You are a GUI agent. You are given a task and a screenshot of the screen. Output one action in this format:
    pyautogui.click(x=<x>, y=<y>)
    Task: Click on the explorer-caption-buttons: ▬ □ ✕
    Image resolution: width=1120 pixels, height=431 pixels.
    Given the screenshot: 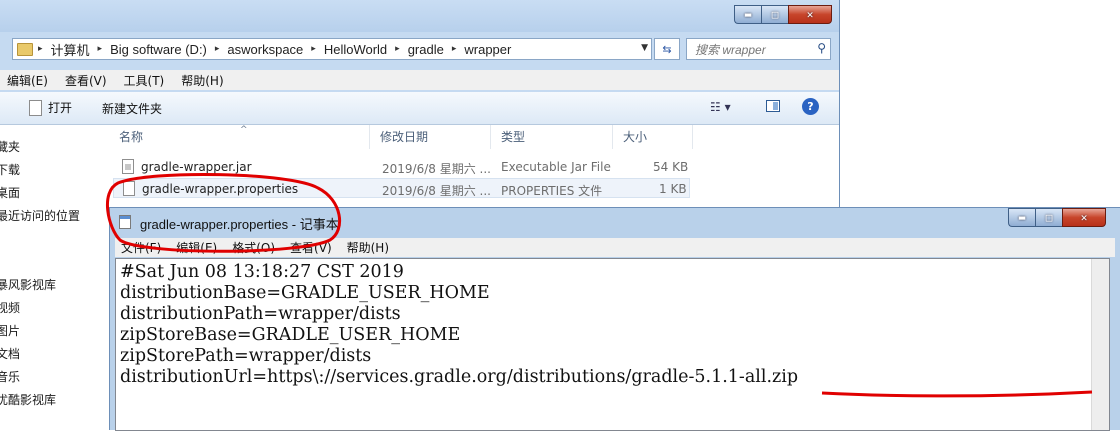 What is the action you would take?
    pyautogui.click(x=783, y=14)
    